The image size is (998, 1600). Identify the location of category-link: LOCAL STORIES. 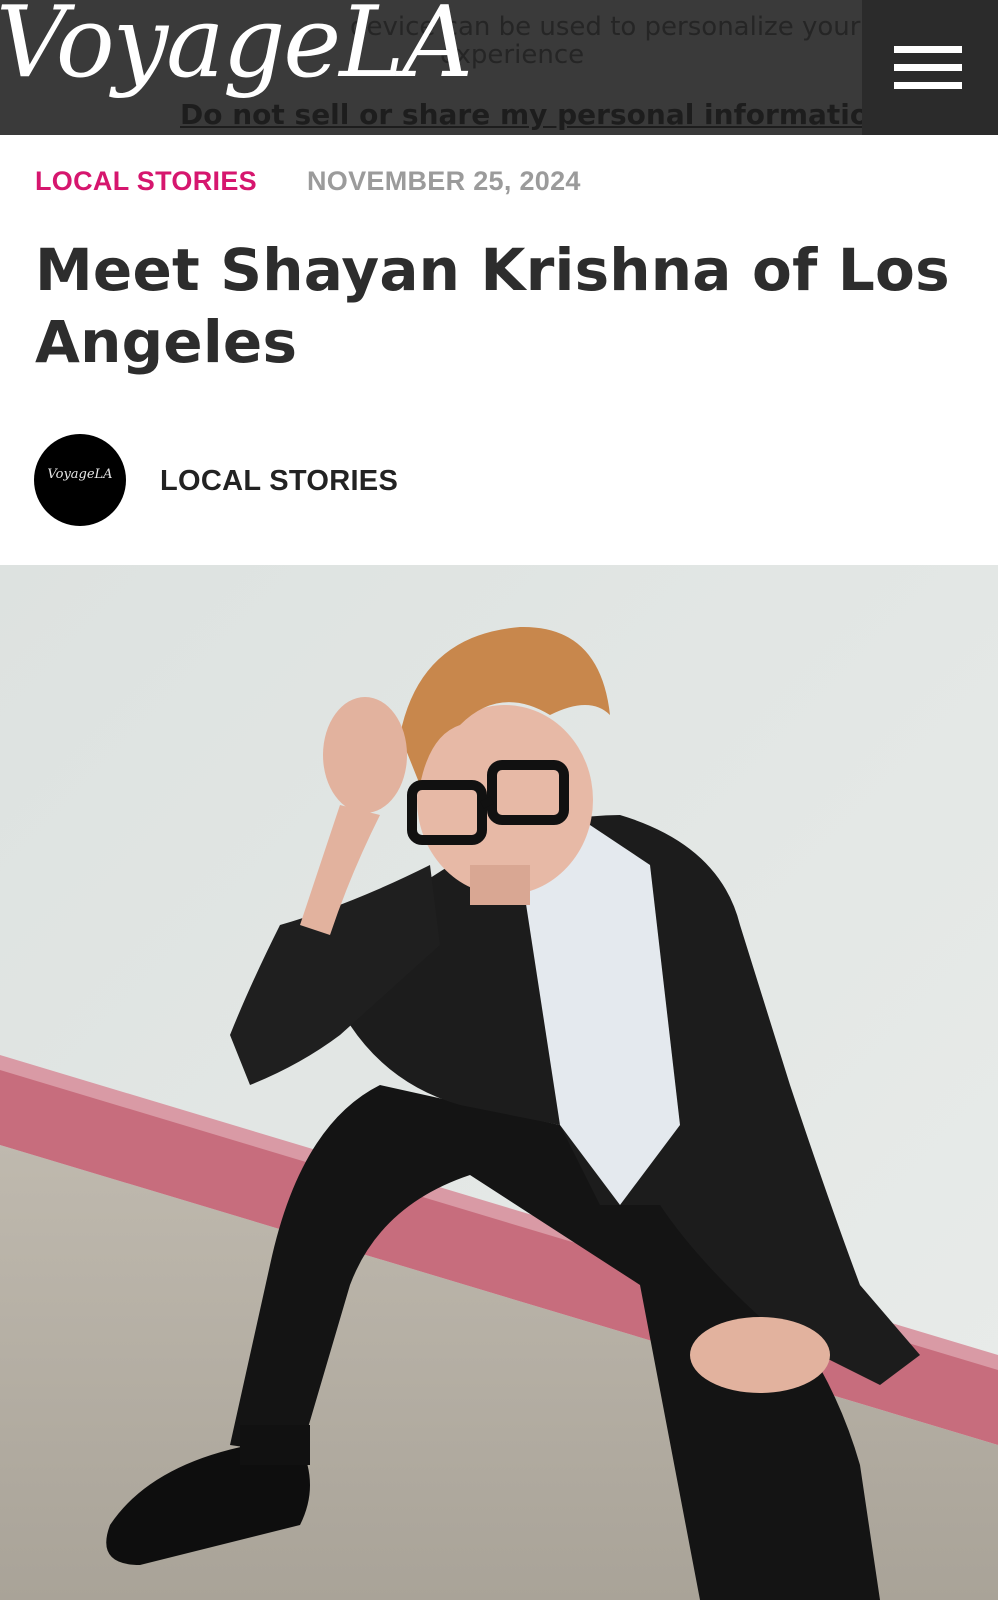
(146, 181).